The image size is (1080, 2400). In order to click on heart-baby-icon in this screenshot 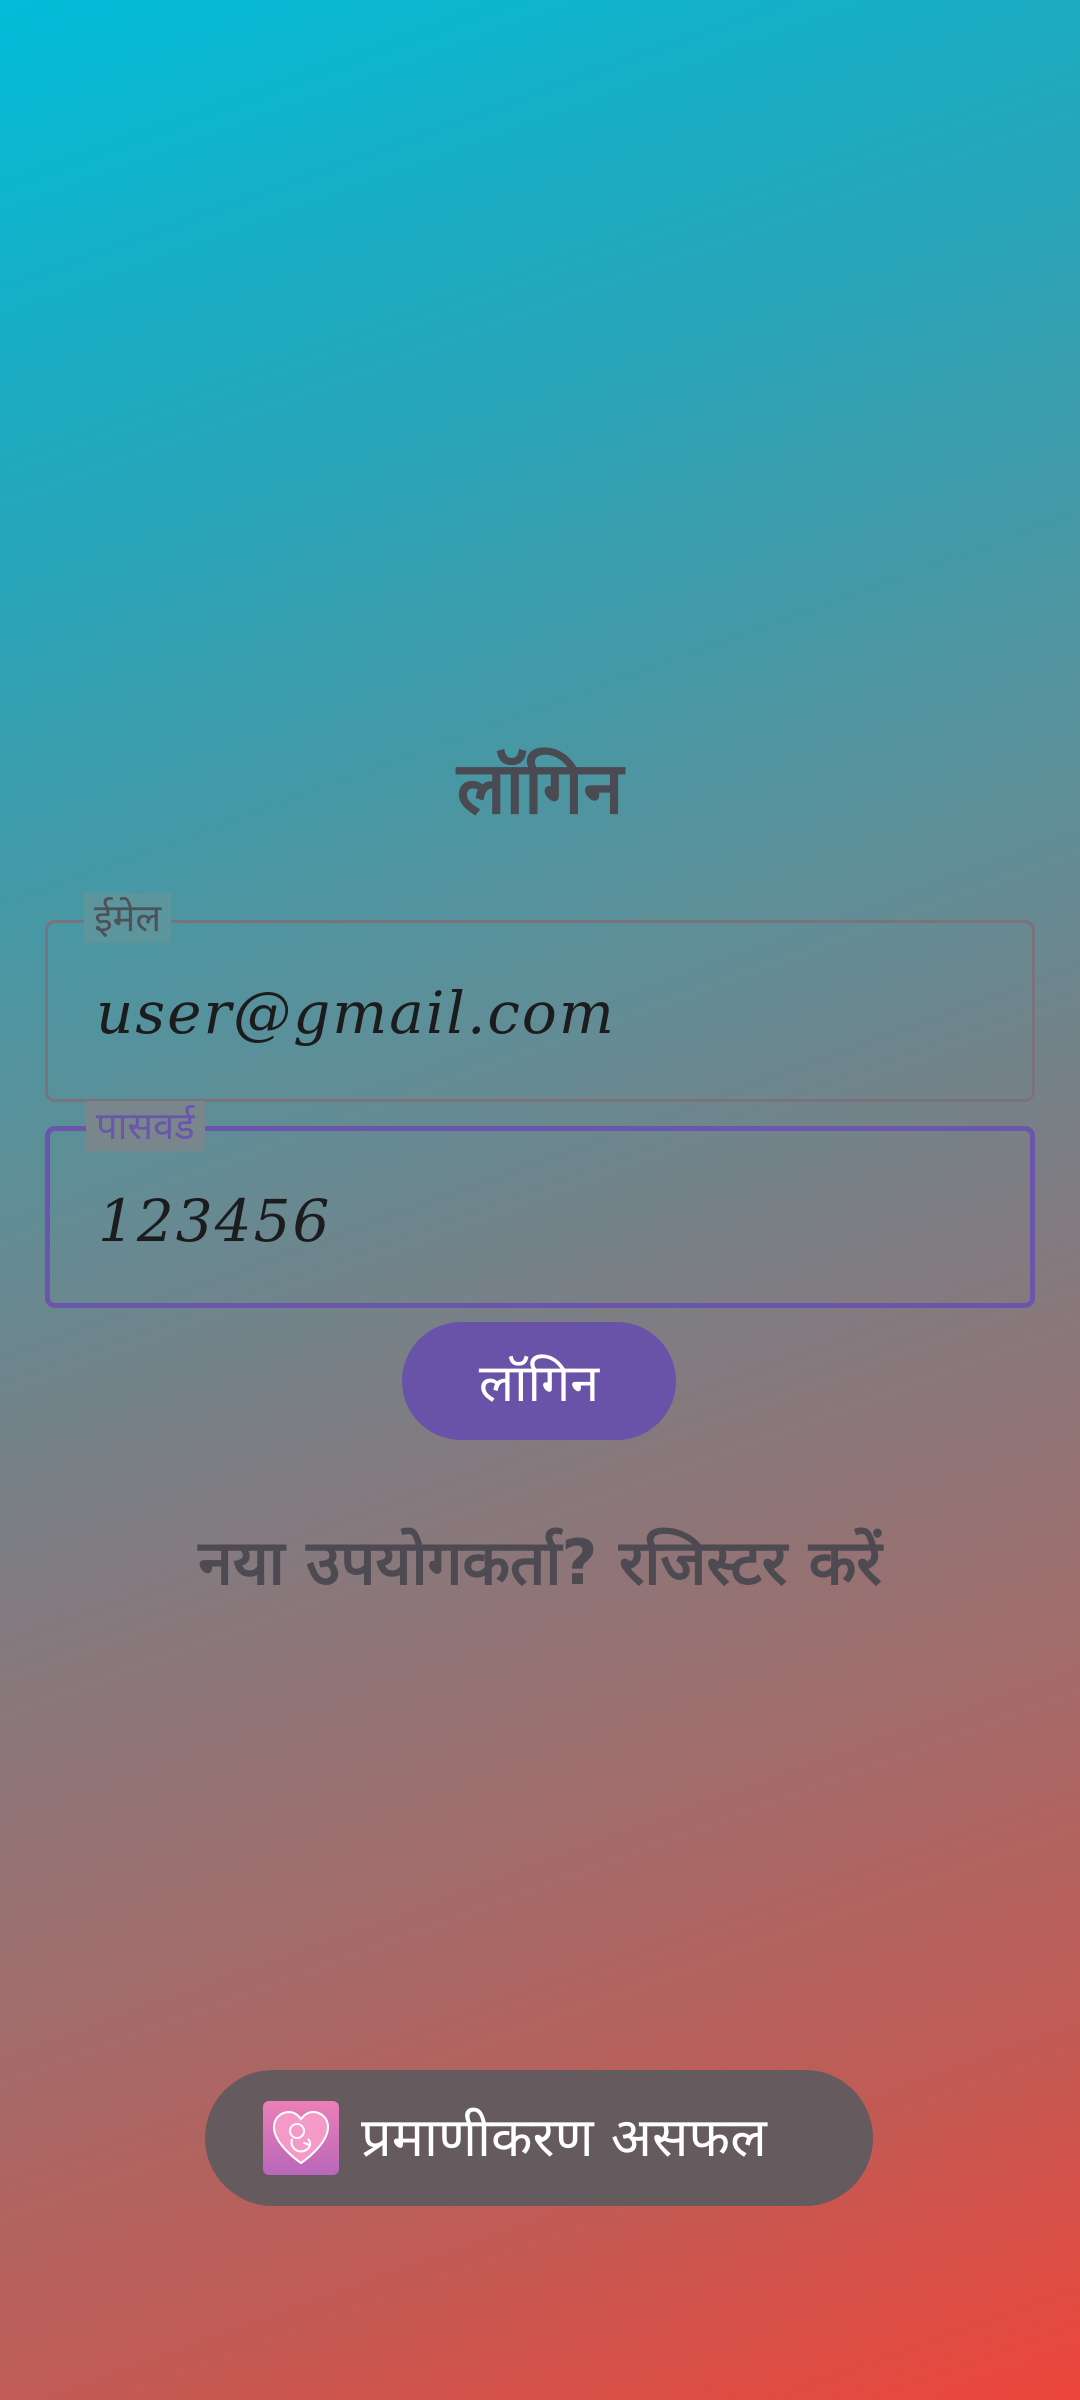, I will do `click(301, 2138)`.